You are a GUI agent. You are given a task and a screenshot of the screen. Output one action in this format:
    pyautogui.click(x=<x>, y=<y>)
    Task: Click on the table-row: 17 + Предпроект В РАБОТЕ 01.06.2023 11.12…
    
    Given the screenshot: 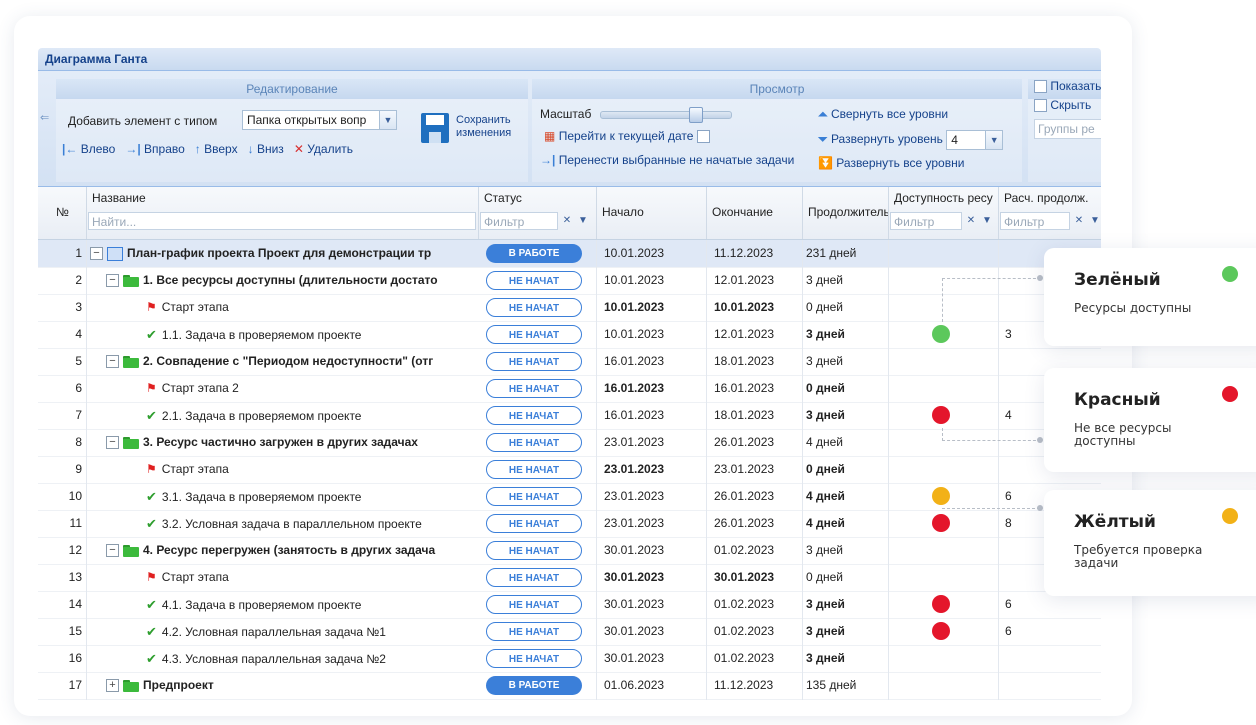 What is the action you would take?
    pyautogui.click(x=569, y=686)
    